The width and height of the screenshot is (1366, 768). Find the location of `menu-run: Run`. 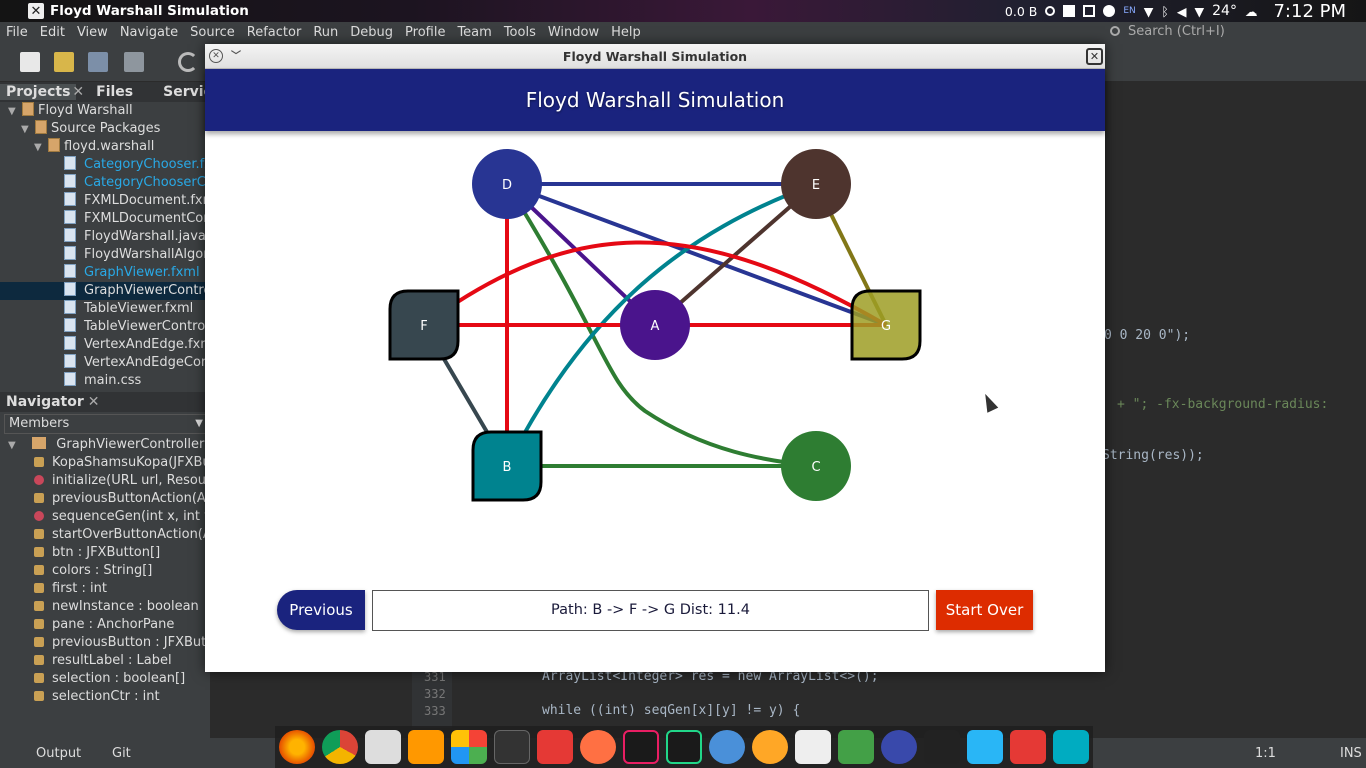

menu-run: Run is located at coordinates (325, 32).